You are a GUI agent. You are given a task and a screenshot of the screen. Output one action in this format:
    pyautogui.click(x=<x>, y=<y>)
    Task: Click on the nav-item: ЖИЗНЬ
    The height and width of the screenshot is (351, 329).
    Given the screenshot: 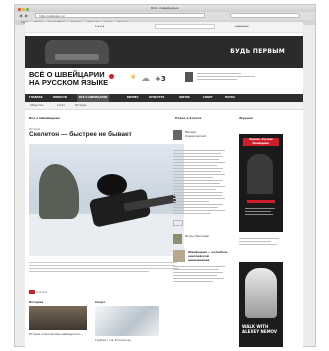 What is the action you would take?
    pyautogui.click(x=184, y=98)
    